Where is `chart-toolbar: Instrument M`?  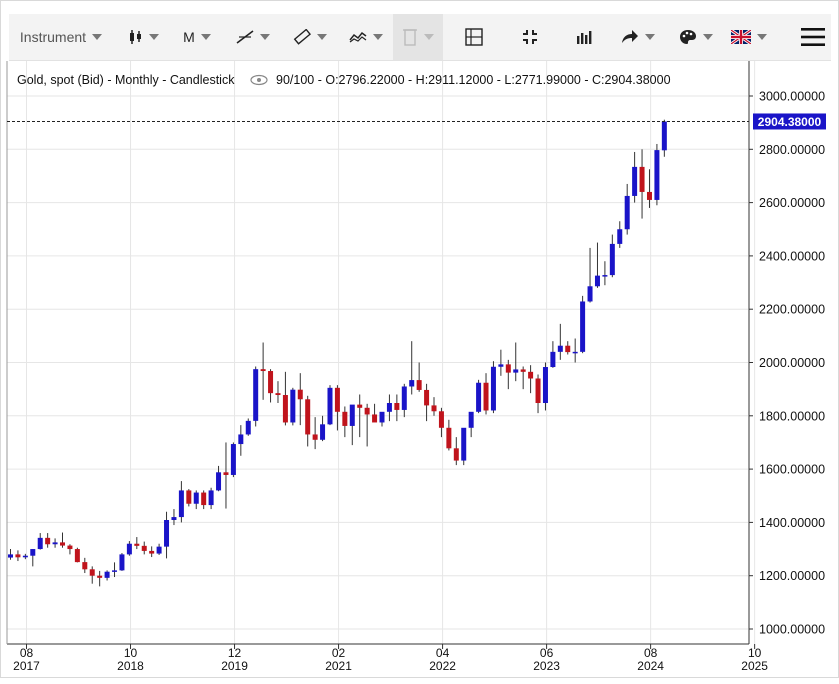
chart-toolbar: Instrument M is located at coordinates (420, 37).